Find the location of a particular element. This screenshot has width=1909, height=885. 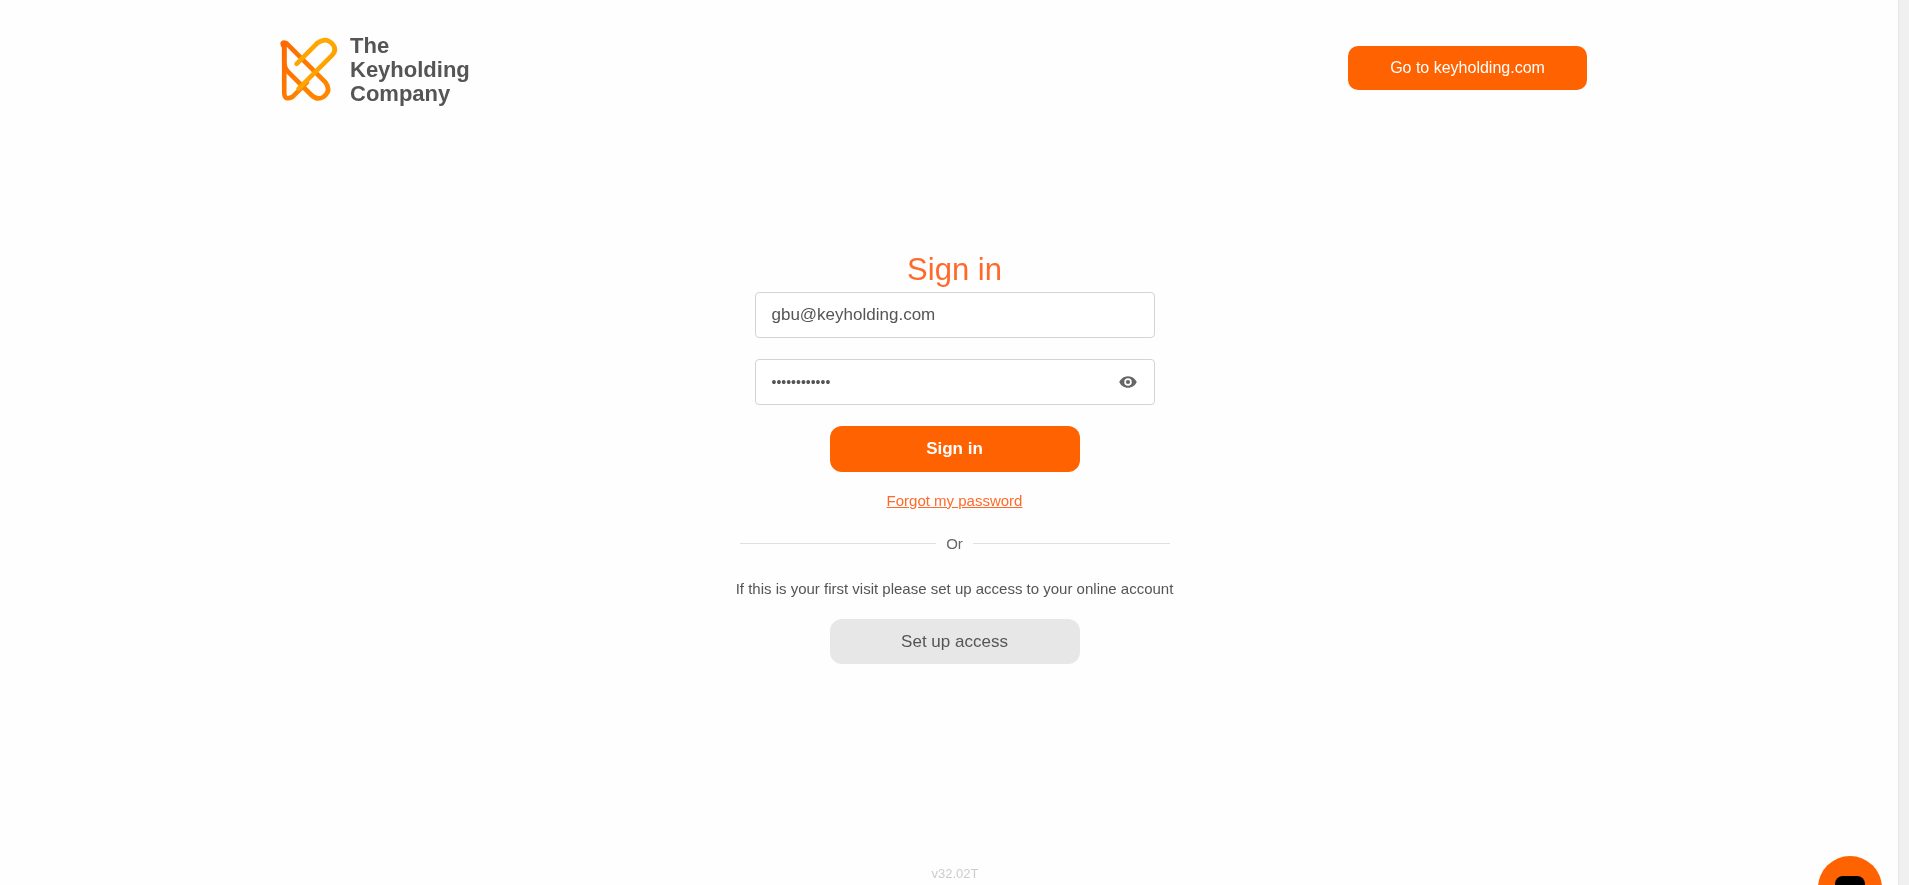

logo-text: Keyholding is located at coordinates (410, 70).